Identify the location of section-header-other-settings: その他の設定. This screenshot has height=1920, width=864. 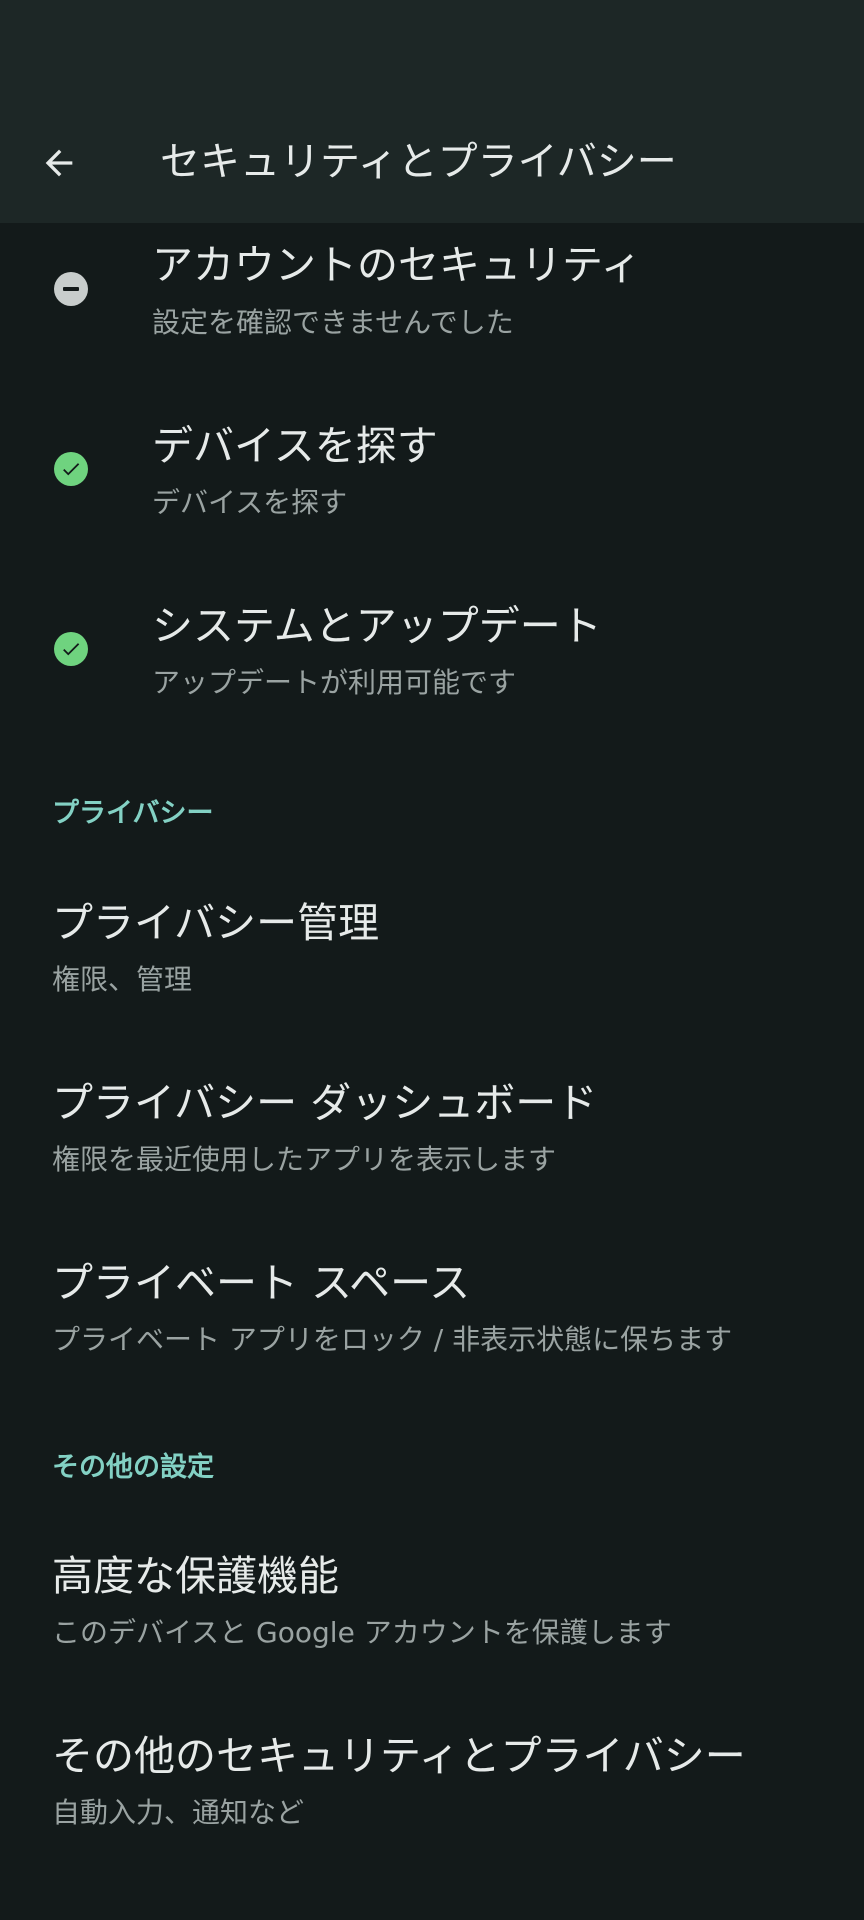
(133, 1467).